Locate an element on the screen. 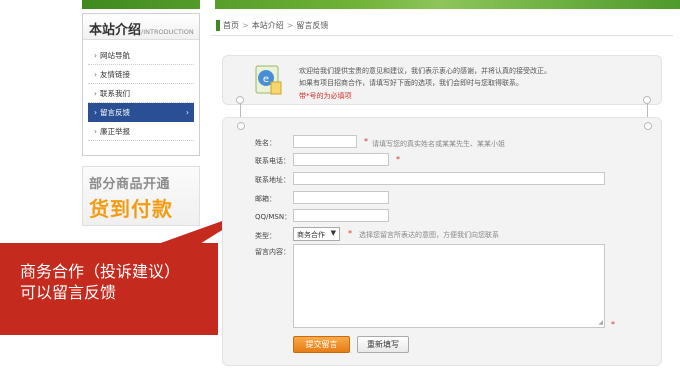 This screenshot has width=680, height=387. sidebar-list: › 网站导航 › 友情链接 › 联系我们 › 留言反馈 › › 廉正举报 is located at coordinates (141, 90).